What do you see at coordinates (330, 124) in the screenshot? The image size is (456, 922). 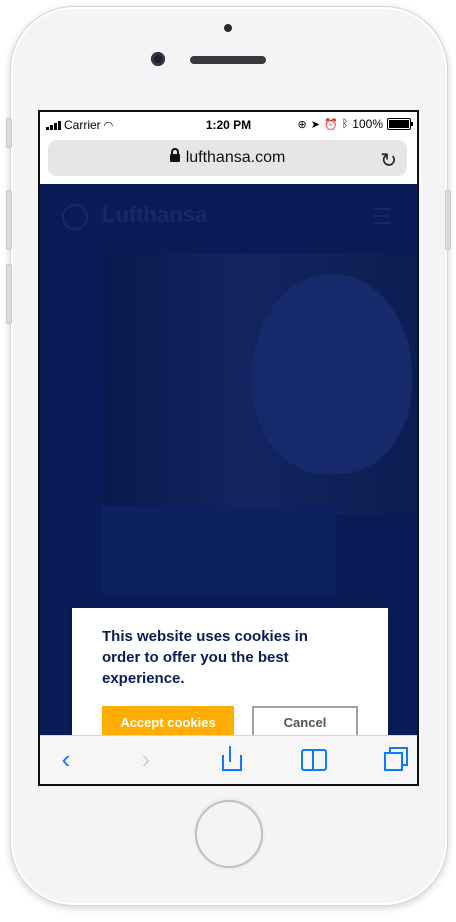 I see `alarm-icon: ⏰` at bounding box center [330, 124].